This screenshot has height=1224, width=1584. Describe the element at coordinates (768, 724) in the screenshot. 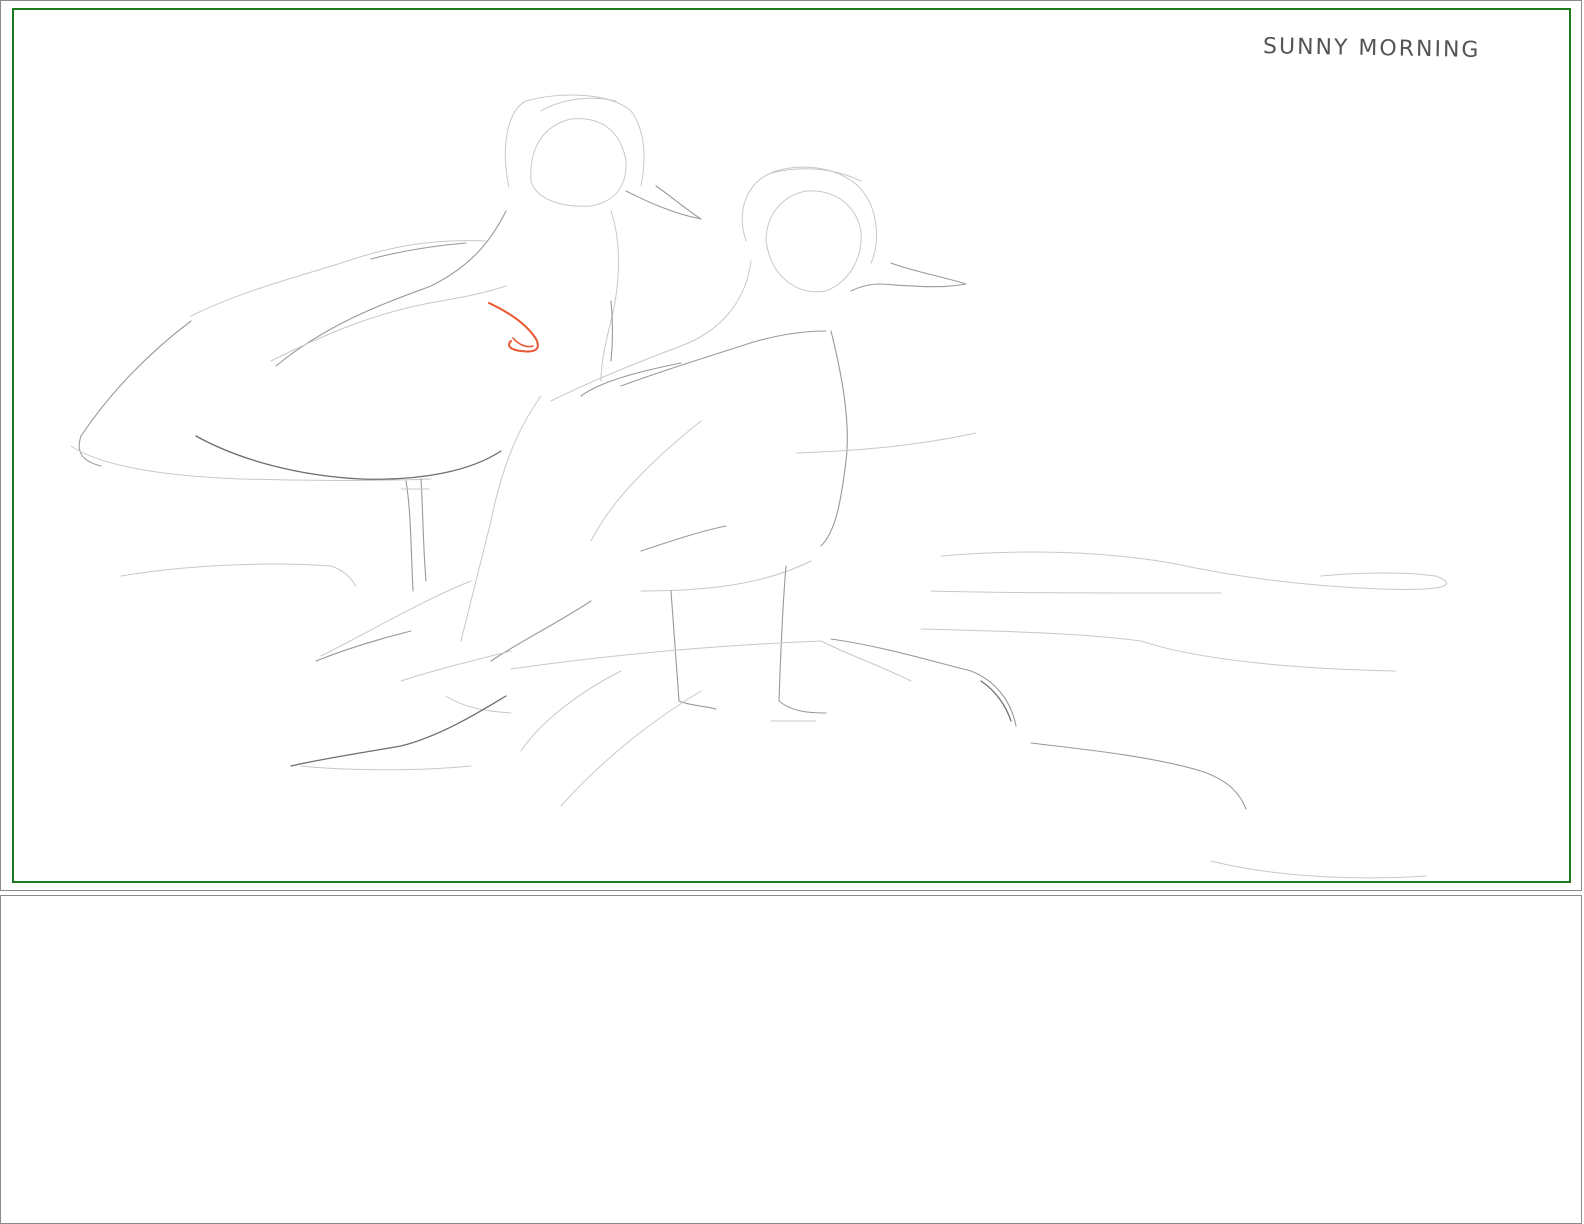

I see `rock-sketch` at that location.